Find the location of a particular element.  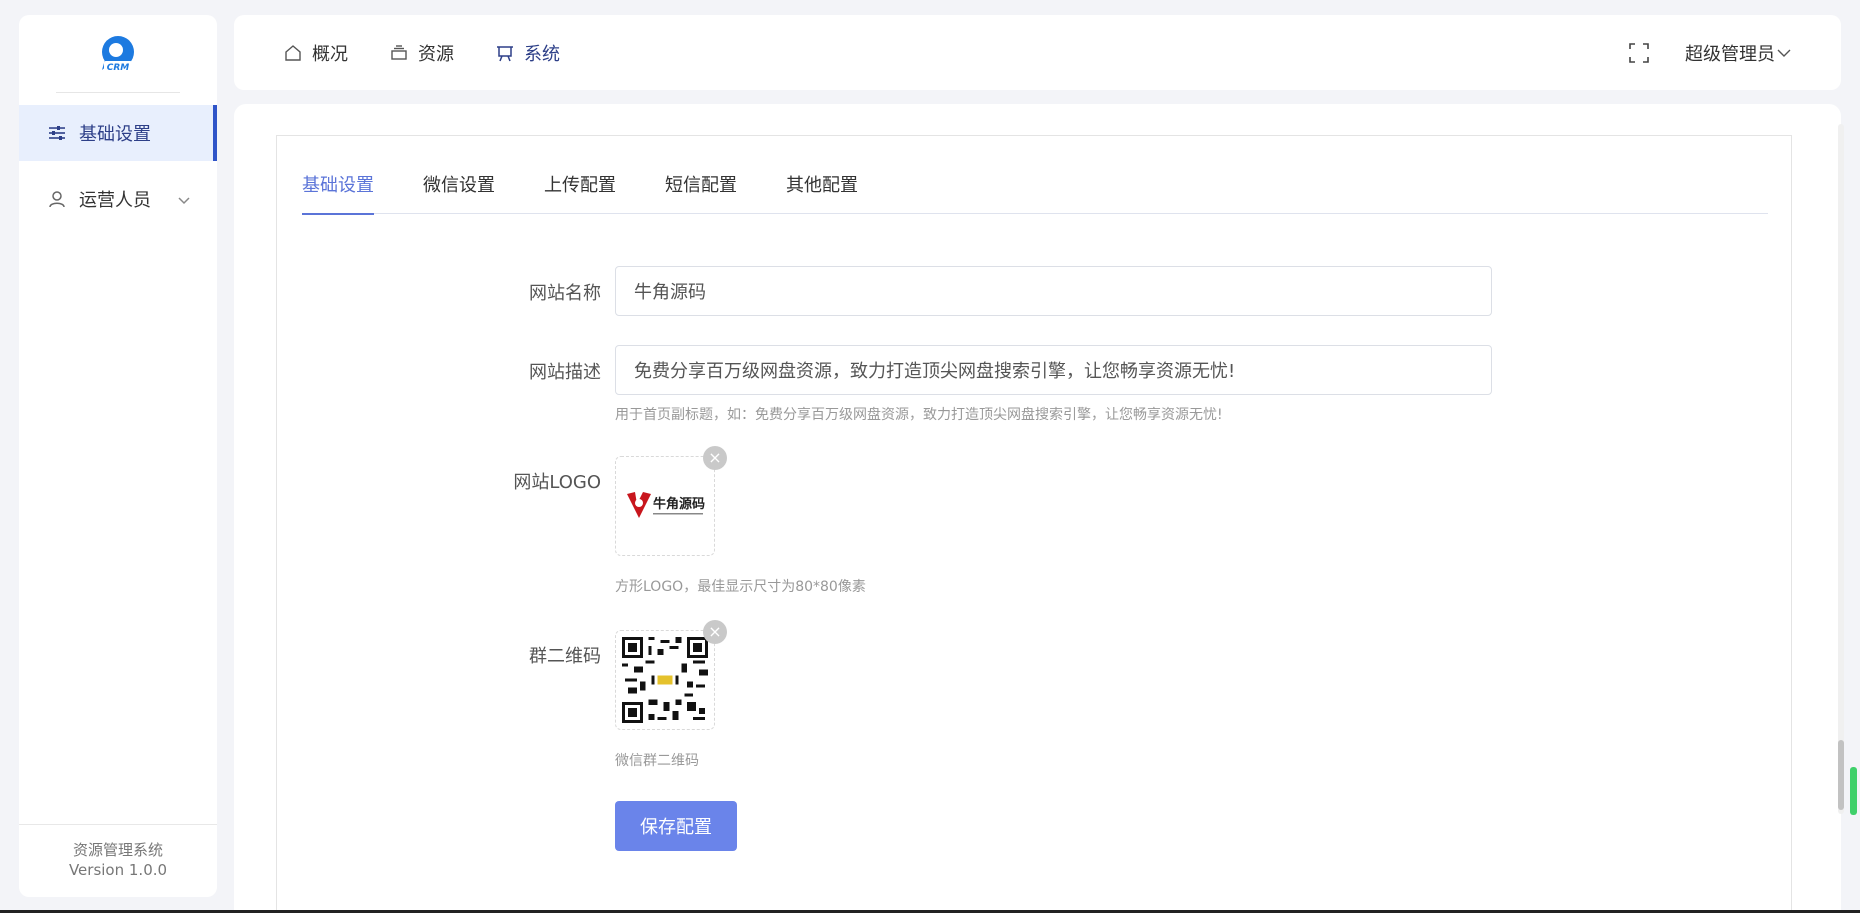

app-logo: CRM is located at coordinates (118, 53).